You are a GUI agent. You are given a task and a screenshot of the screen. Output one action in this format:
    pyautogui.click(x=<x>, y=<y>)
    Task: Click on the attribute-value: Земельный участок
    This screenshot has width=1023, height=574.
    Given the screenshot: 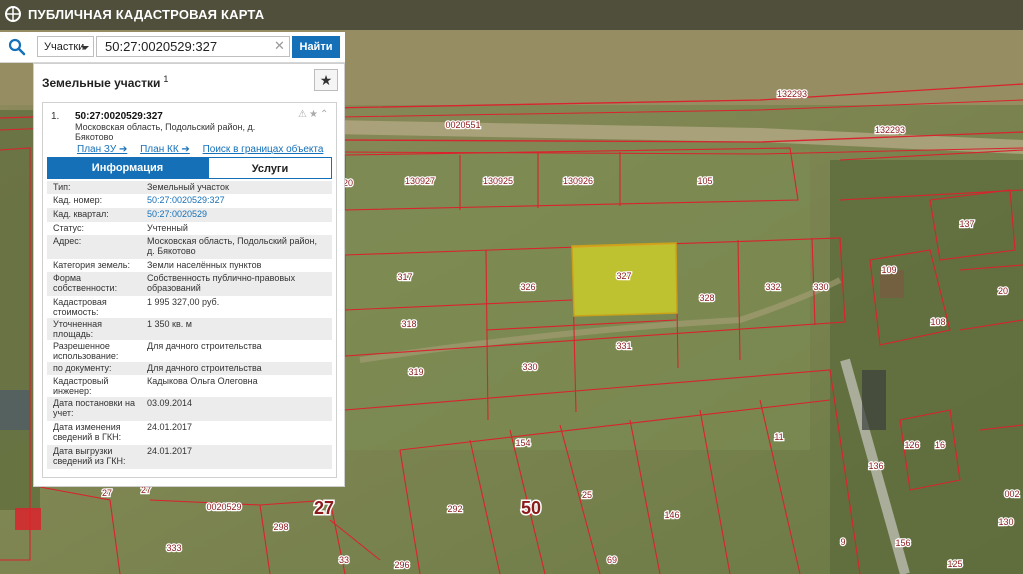 What is the action you would take?
    pyautogui.click(x=188, y=187)
    